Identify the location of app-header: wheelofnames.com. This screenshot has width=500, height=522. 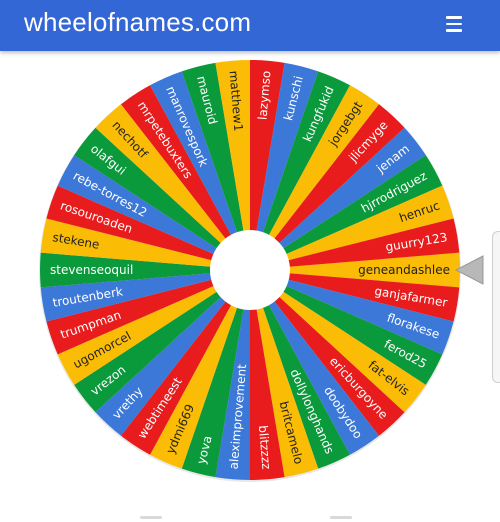
(250, 25).